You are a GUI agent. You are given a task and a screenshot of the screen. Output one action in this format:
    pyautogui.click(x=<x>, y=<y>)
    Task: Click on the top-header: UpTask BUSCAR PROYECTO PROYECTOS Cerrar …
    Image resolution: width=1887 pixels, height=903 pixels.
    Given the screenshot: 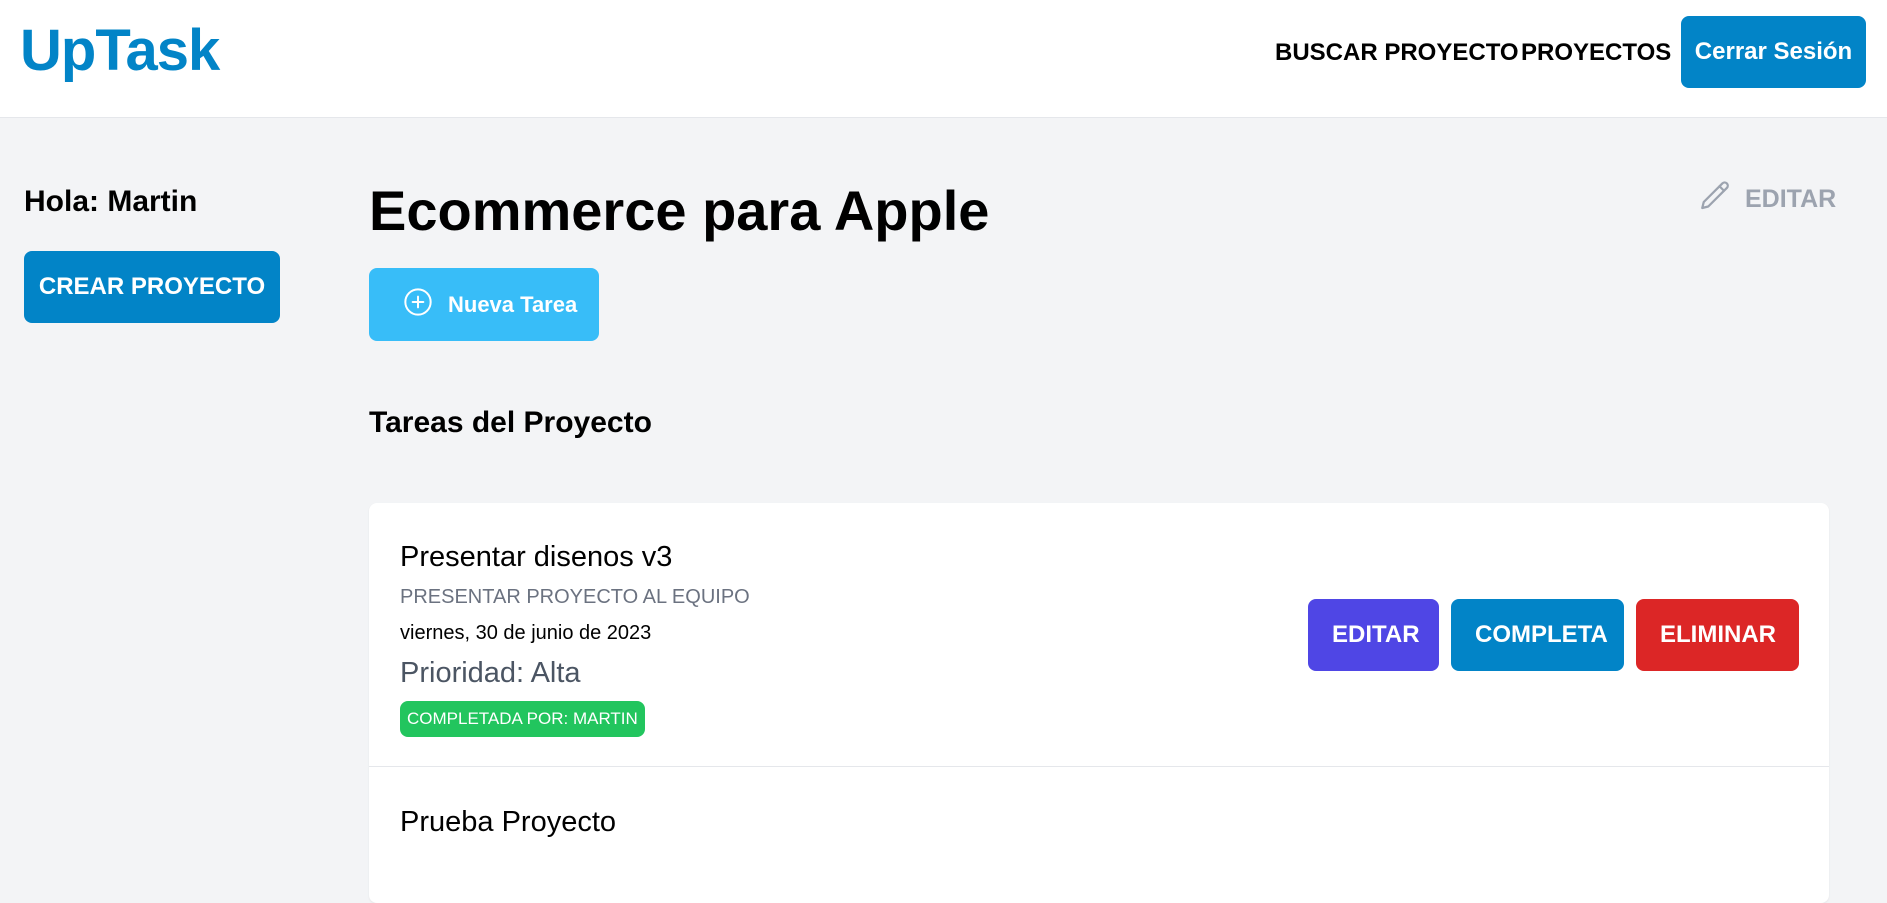 What is the action you would take?
    pyautogui.click(x=943, y=59)
    